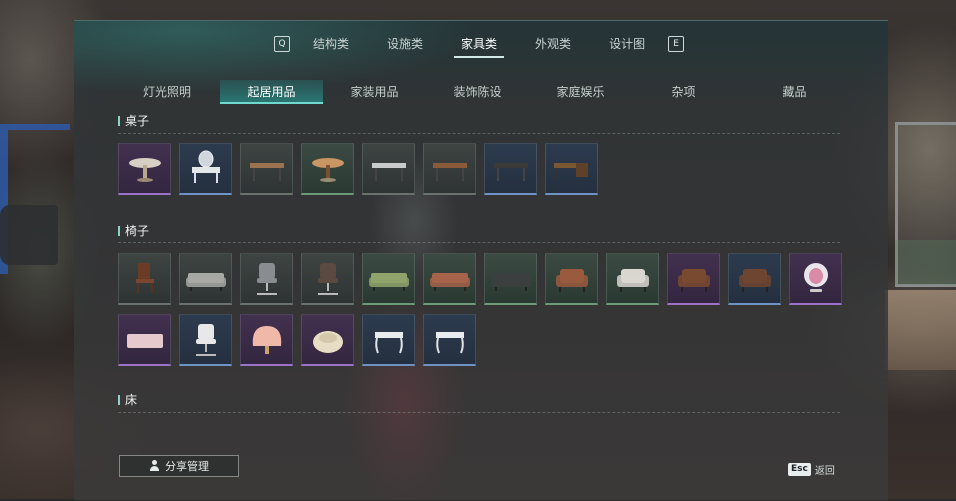  I want to click on leather-armchair-icon, so click(754, 280).